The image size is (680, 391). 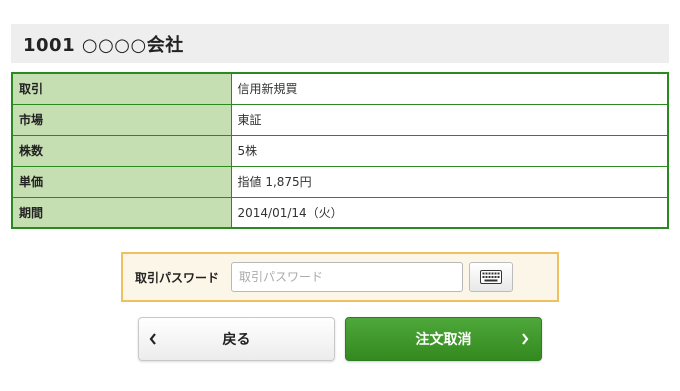 I want to click on chevron-left-icon, so click(x=153, y=341).